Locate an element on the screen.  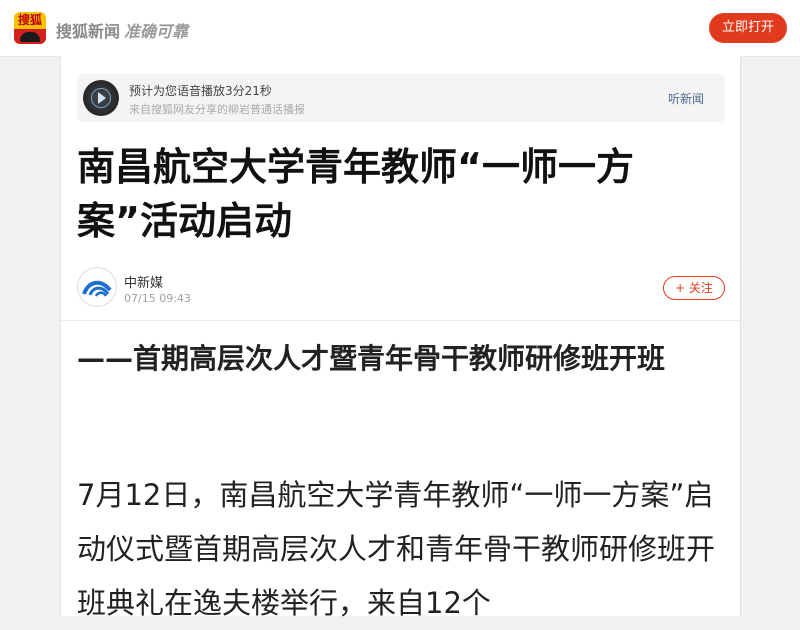
play-triangle is located at coordinates (102, 98).